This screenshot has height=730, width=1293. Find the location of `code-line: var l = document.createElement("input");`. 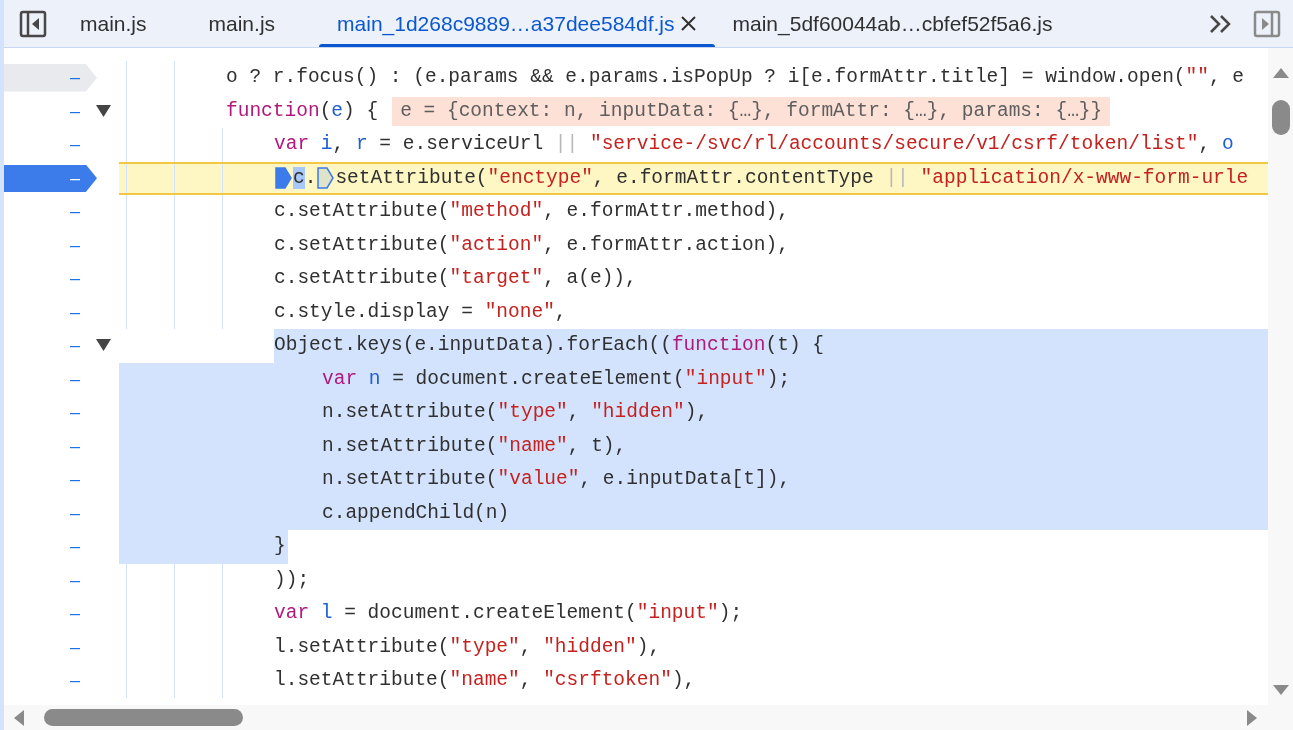

code-line: var l = document.createElement("input"); is located at coordinates (508, 614).